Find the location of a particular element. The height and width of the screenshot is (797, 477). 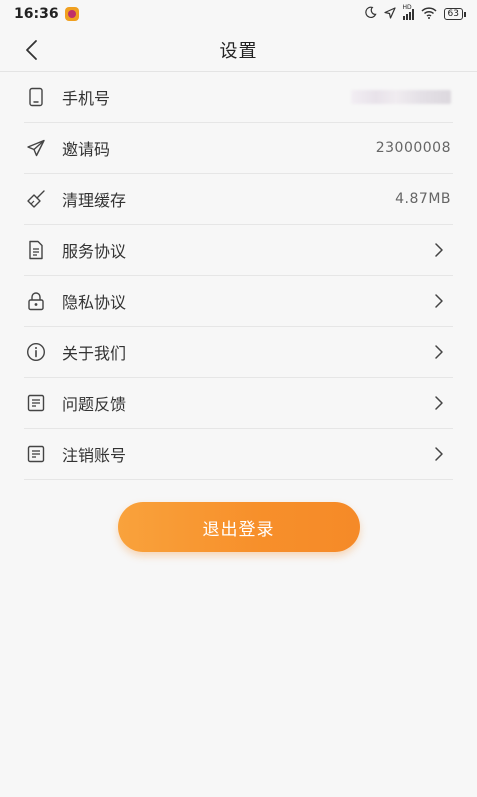

settings-row-label: 邀请码 is located at coordinates (86, 149).